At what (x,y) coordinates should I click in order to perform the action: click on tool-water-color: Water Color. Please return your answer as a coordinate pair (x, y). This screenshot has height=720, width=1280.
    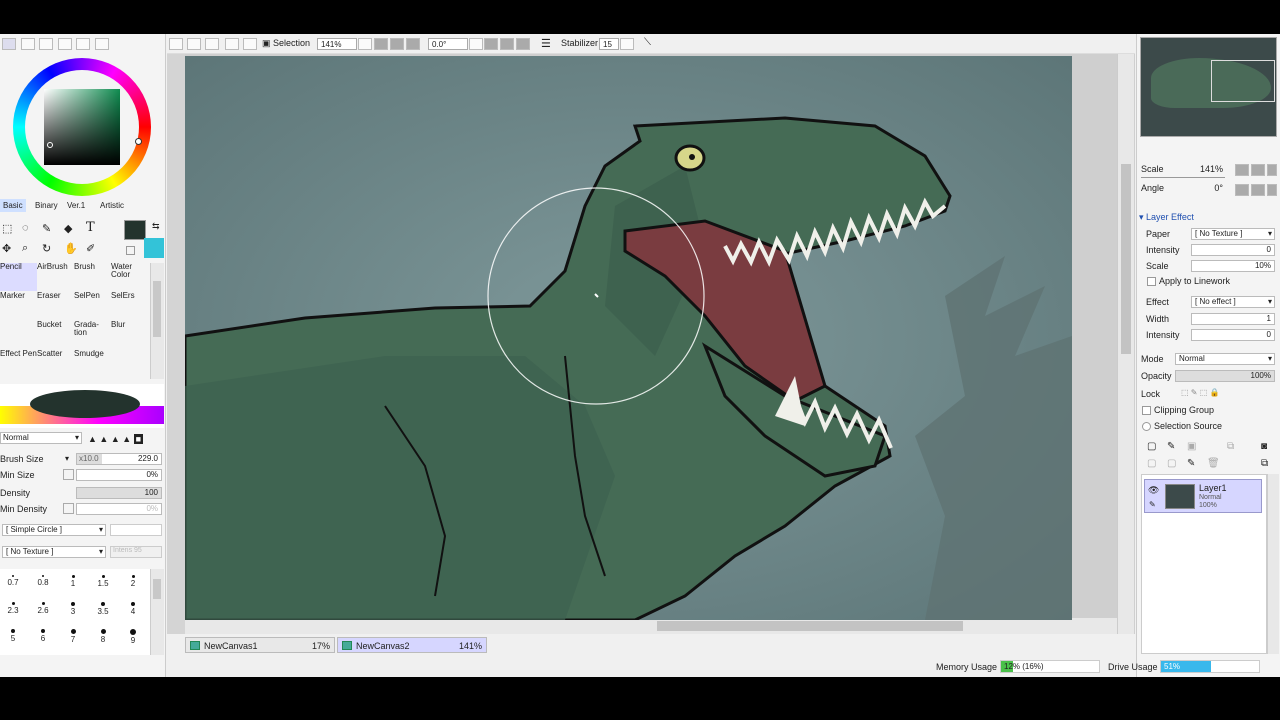
    Looking at the image, I should click on (129, 277).